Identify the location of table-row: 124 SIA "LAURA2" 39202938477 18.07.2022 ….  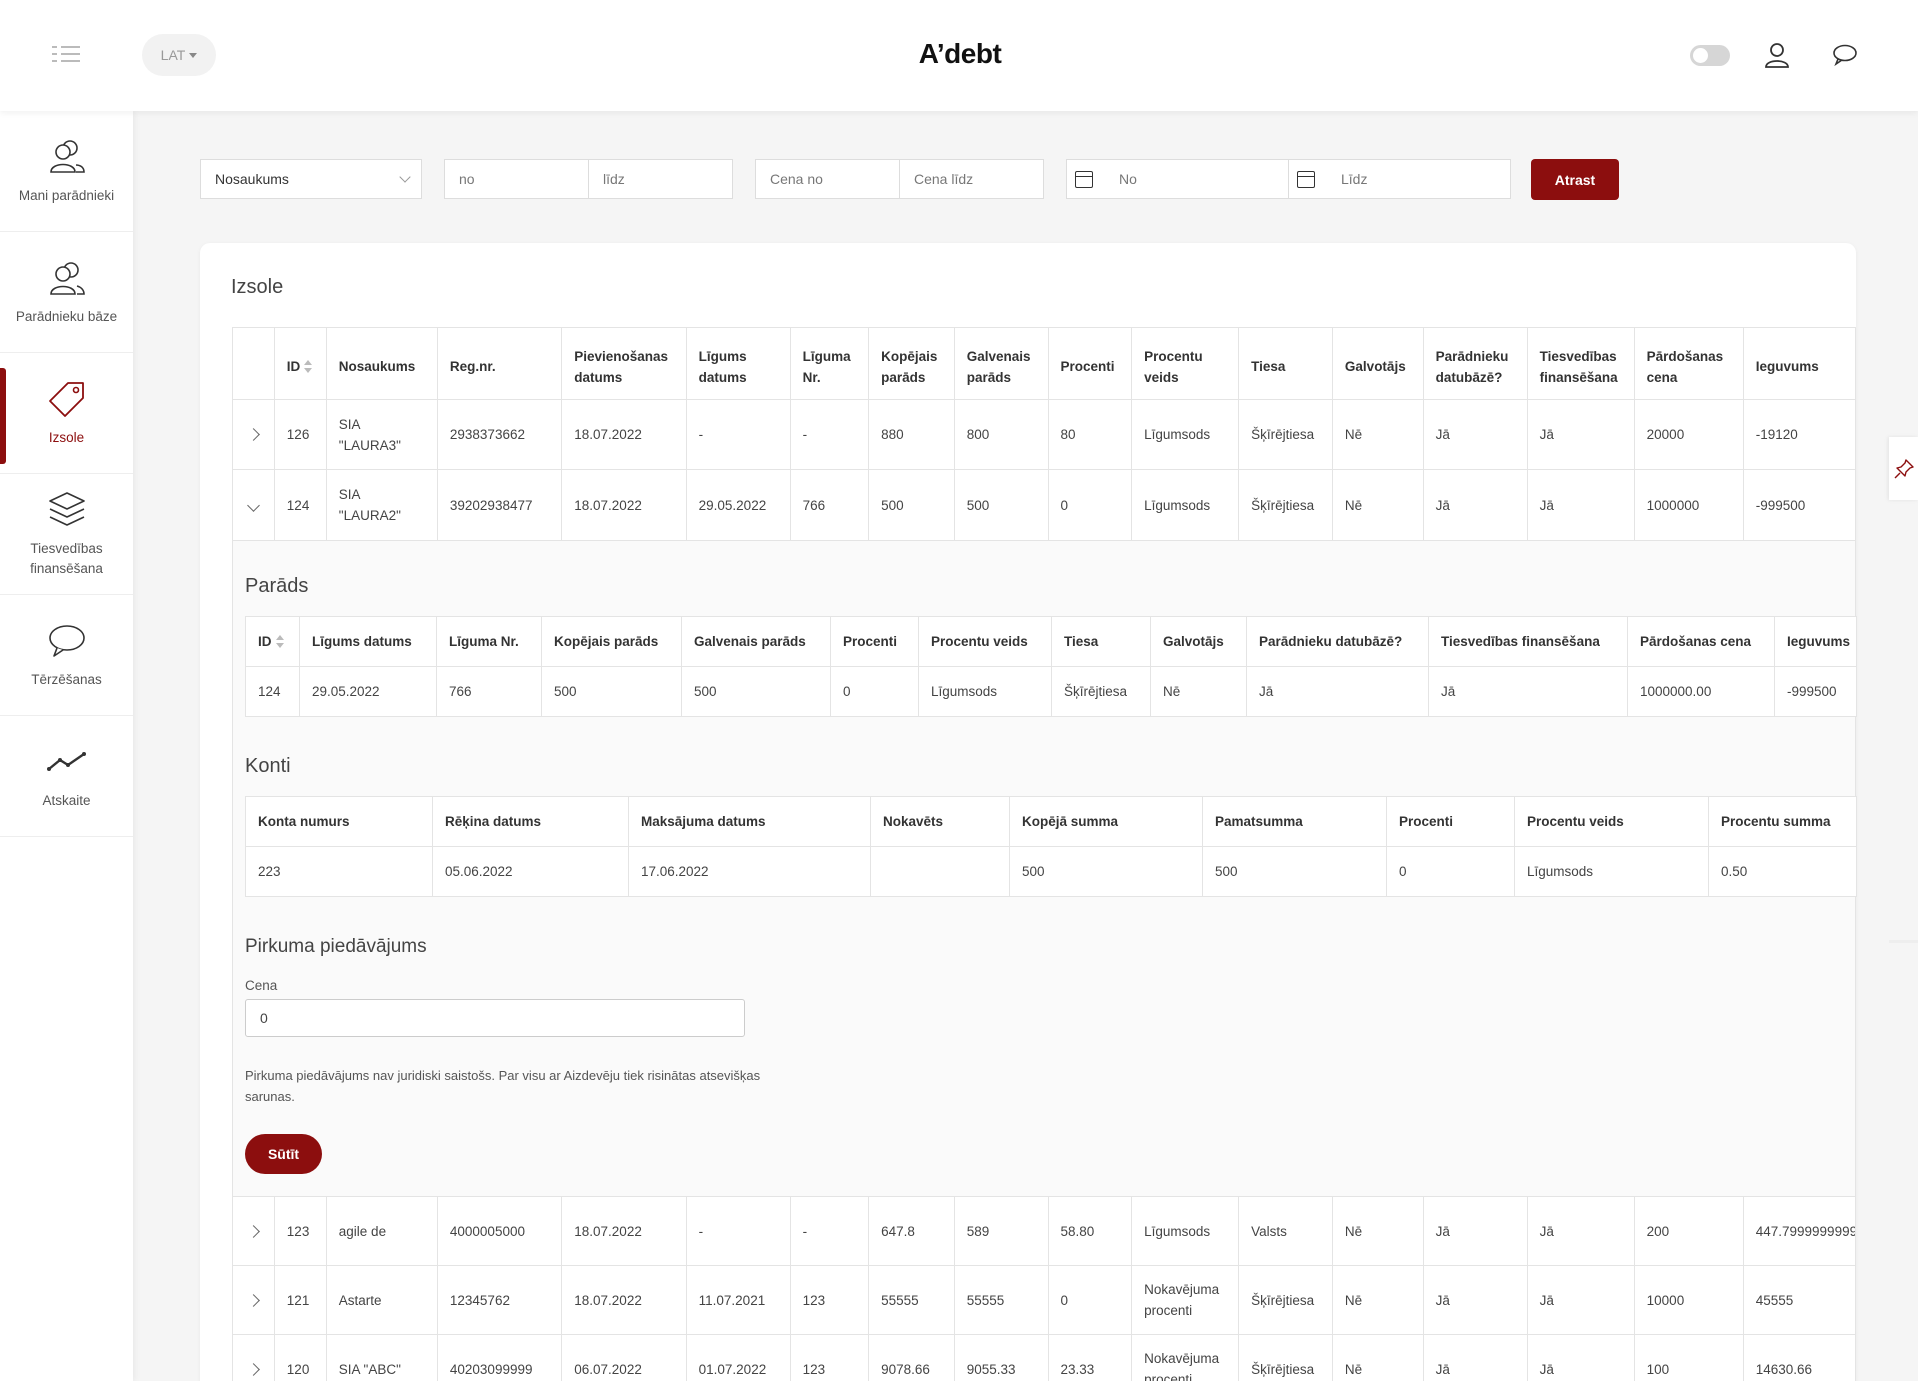
(1044, 505).